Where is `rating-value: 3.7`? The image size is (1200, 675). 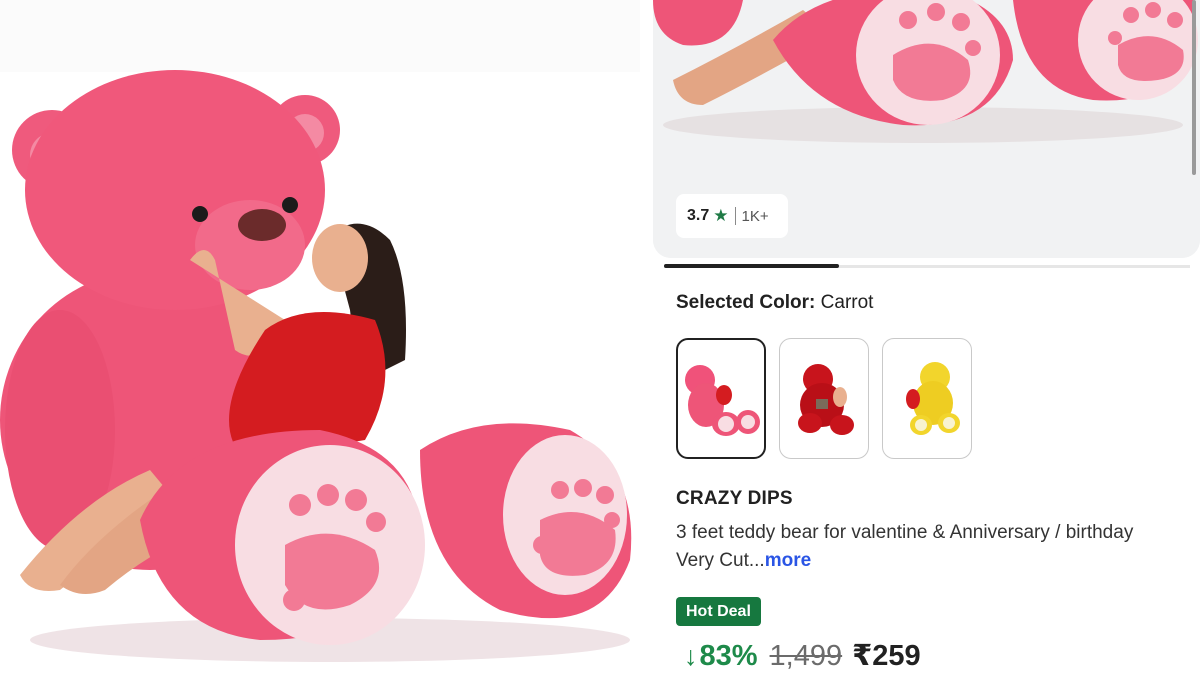 rating-value: 3.7 is located at coordinates (698, 215).